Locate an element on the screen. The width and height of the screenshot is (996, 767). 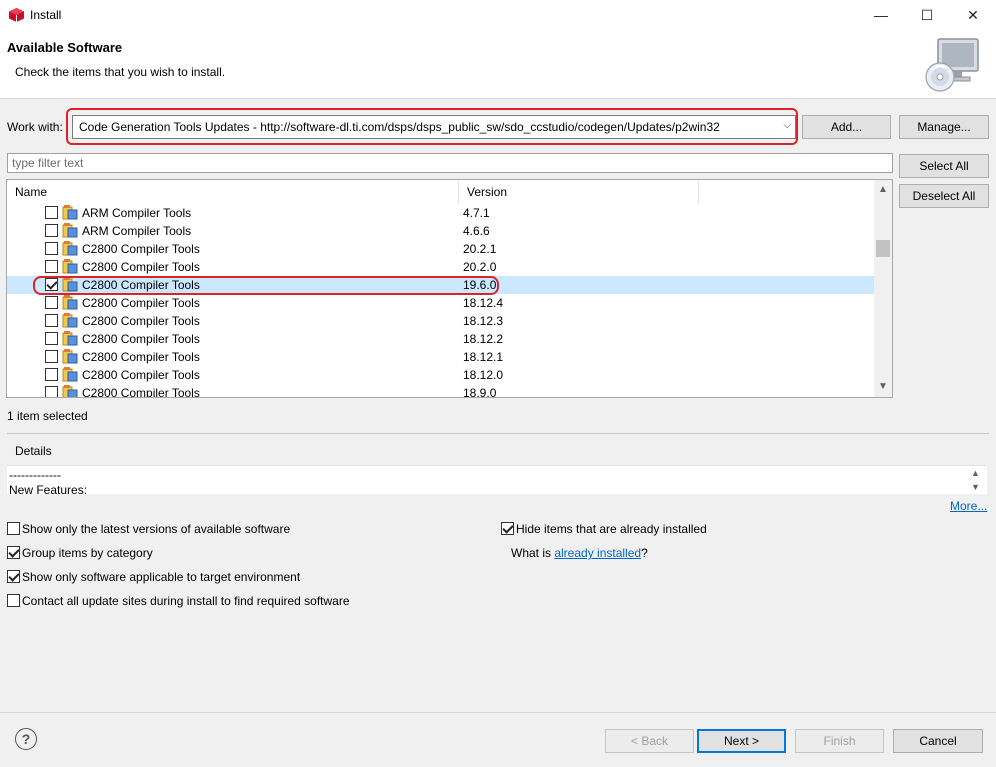
deselect-all-button: Deselect All is located at coordinates (944, 196).